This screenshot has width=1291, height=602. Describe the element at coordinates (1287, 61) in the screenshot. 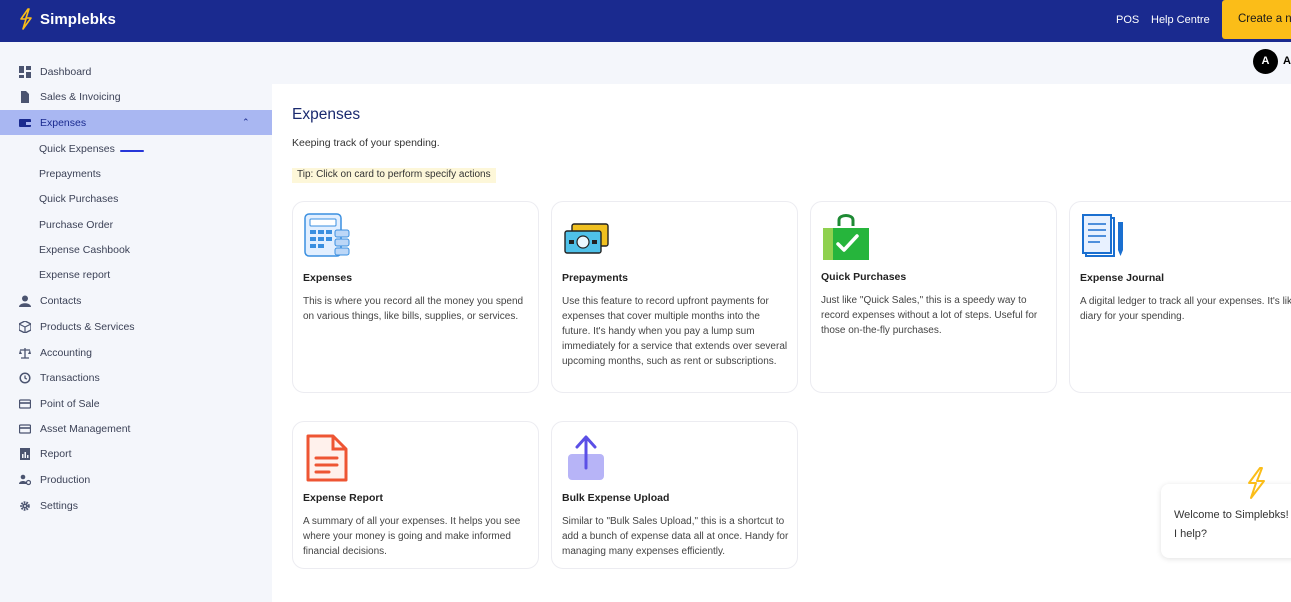

I see `user-name: A` at that location.